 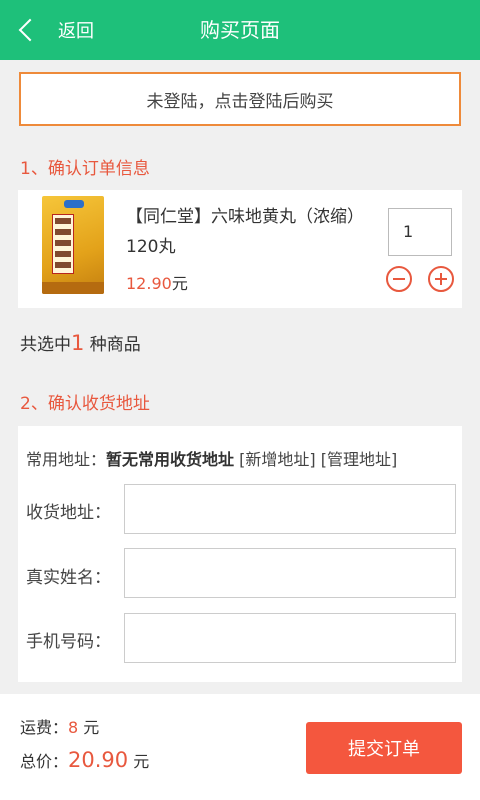 I want to click on quantity-input: 1, so click(x=420, y=232).